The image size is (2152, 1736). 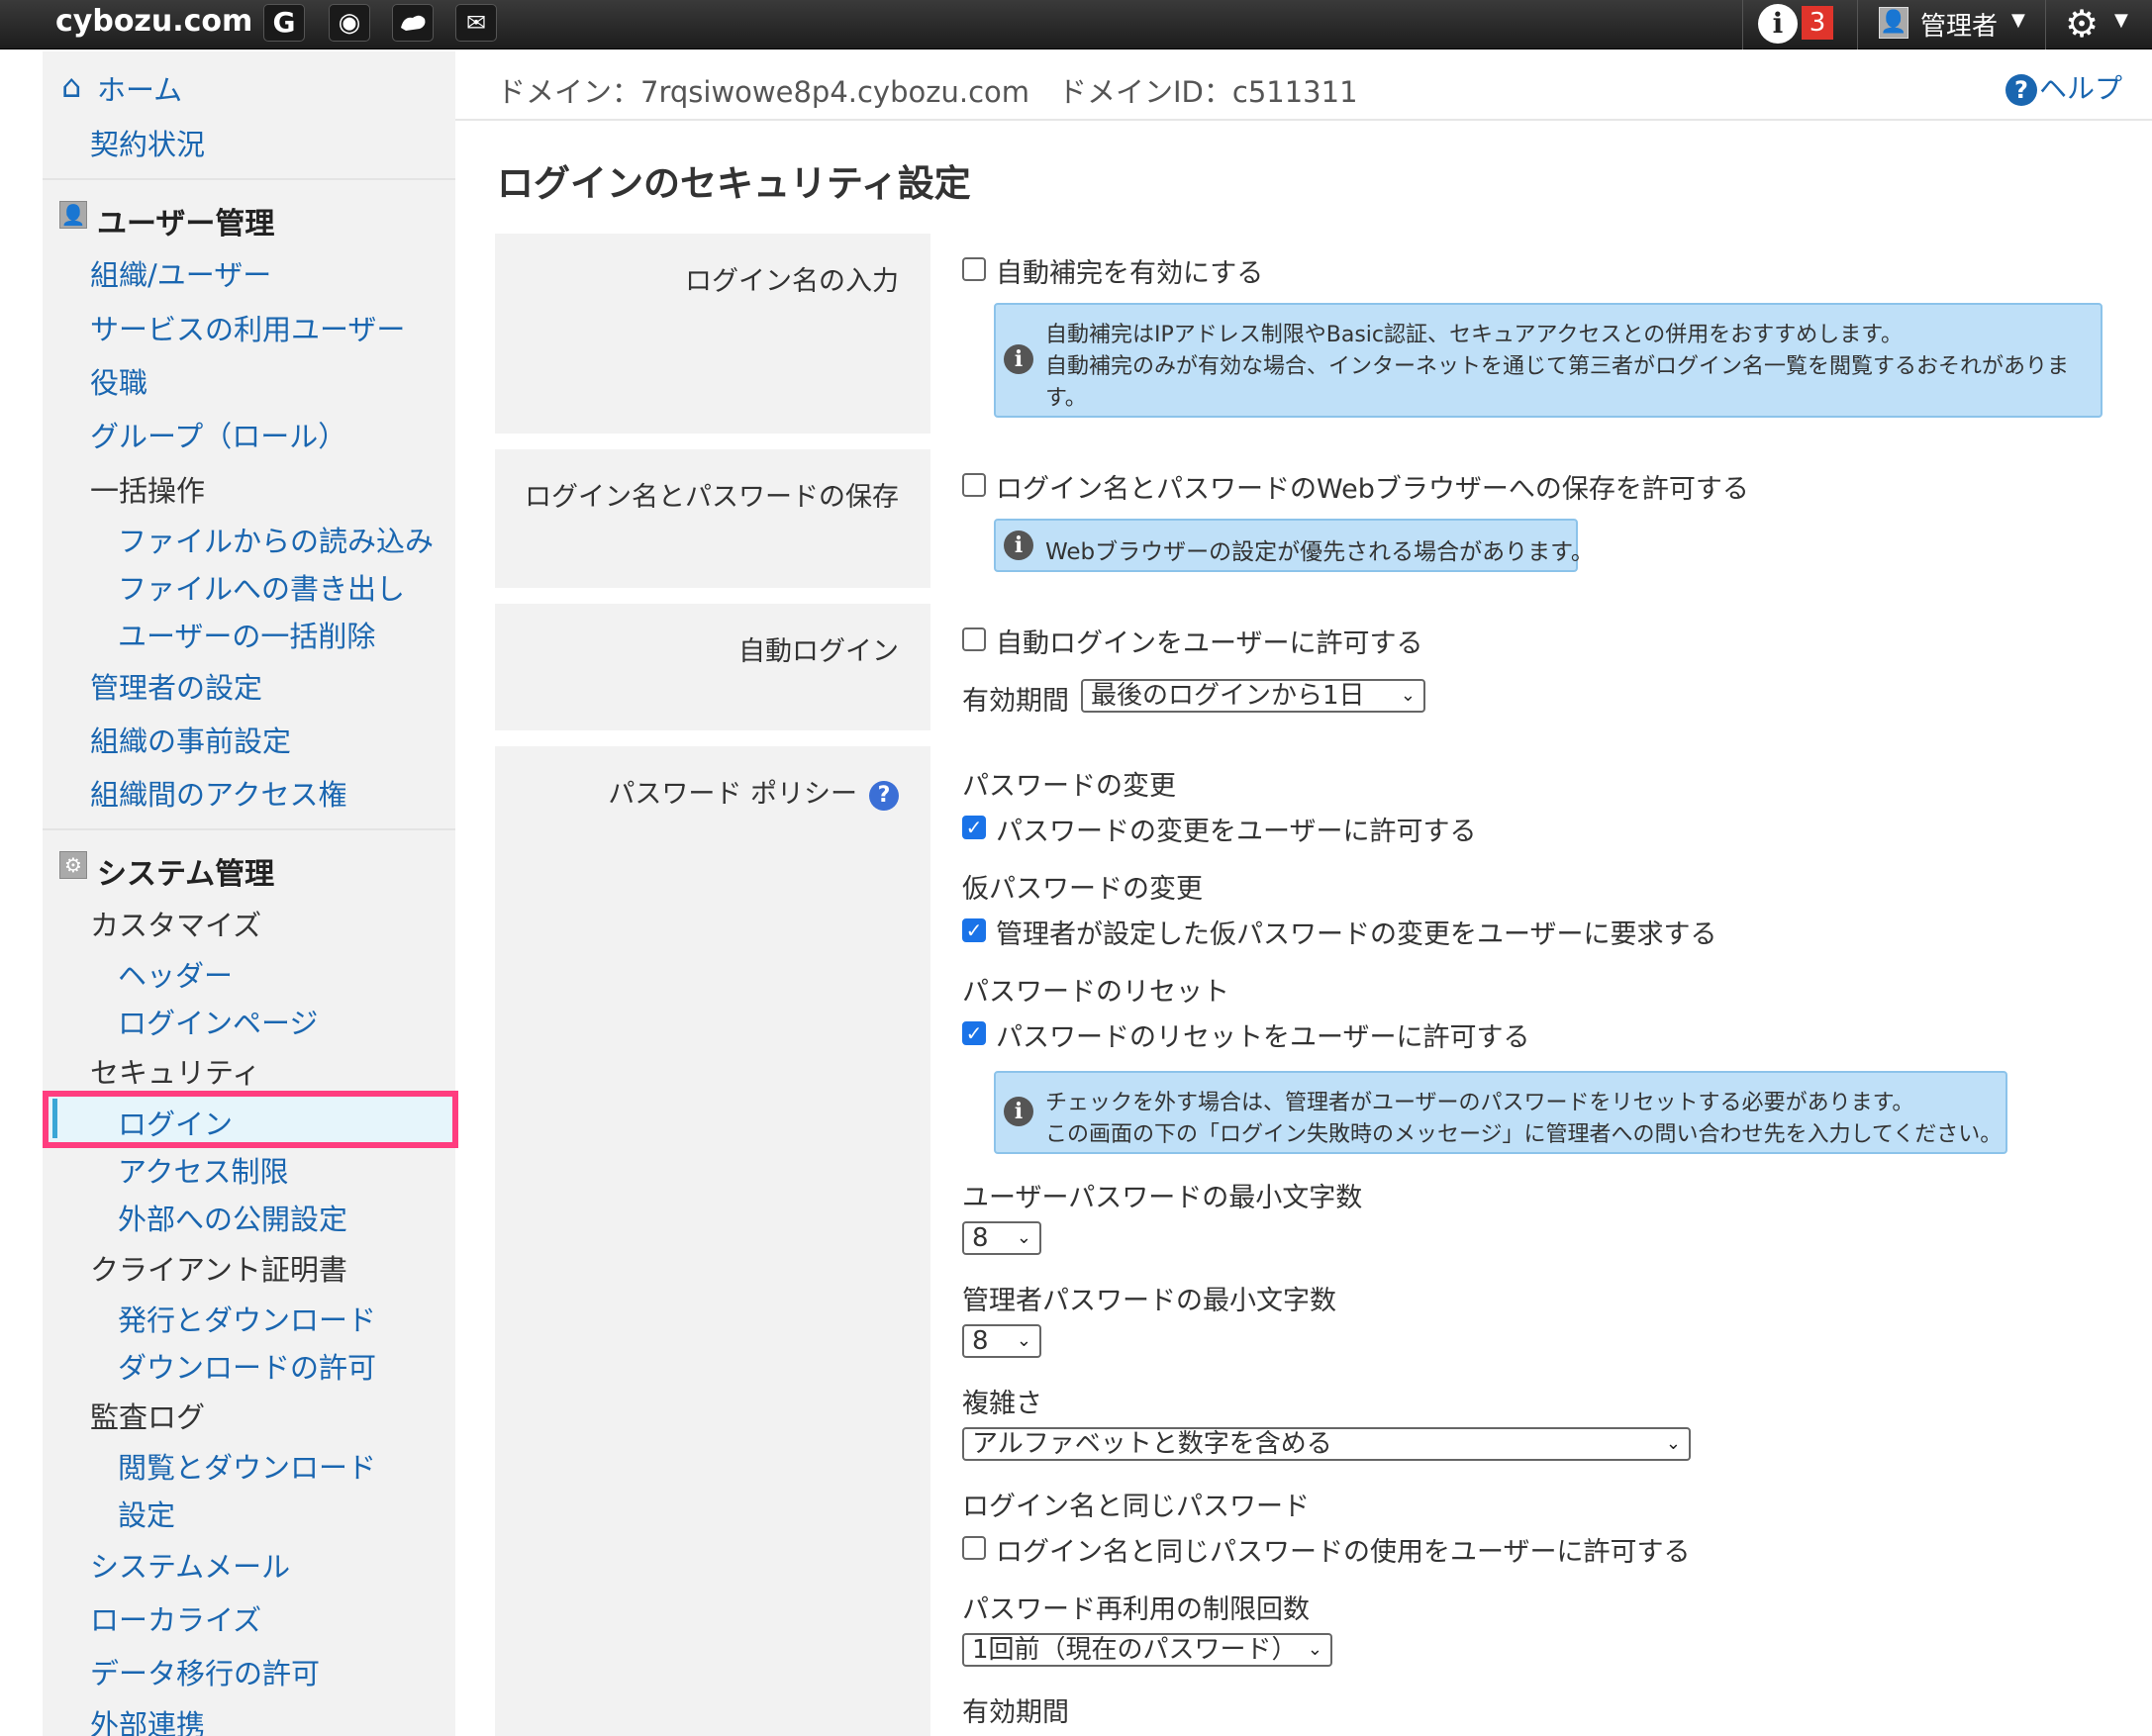 What do you see at coordinates (118, 381) in the screenshot?
I see `sidebar-item-role: 役職` at bounding box center [118, 381].